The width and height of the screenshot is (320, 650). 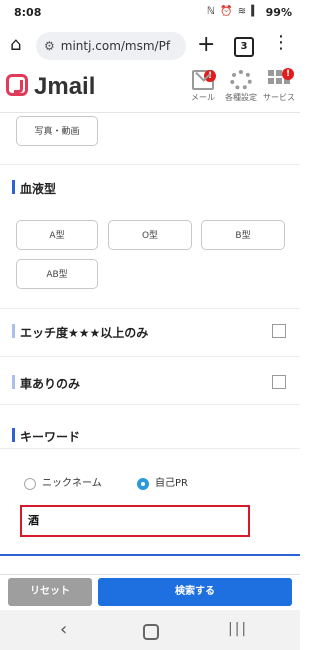 What do you see at coordinates (203, 97) in the screenshot?
I see `header-nav-label: メール` at bounding box center [203, 97].